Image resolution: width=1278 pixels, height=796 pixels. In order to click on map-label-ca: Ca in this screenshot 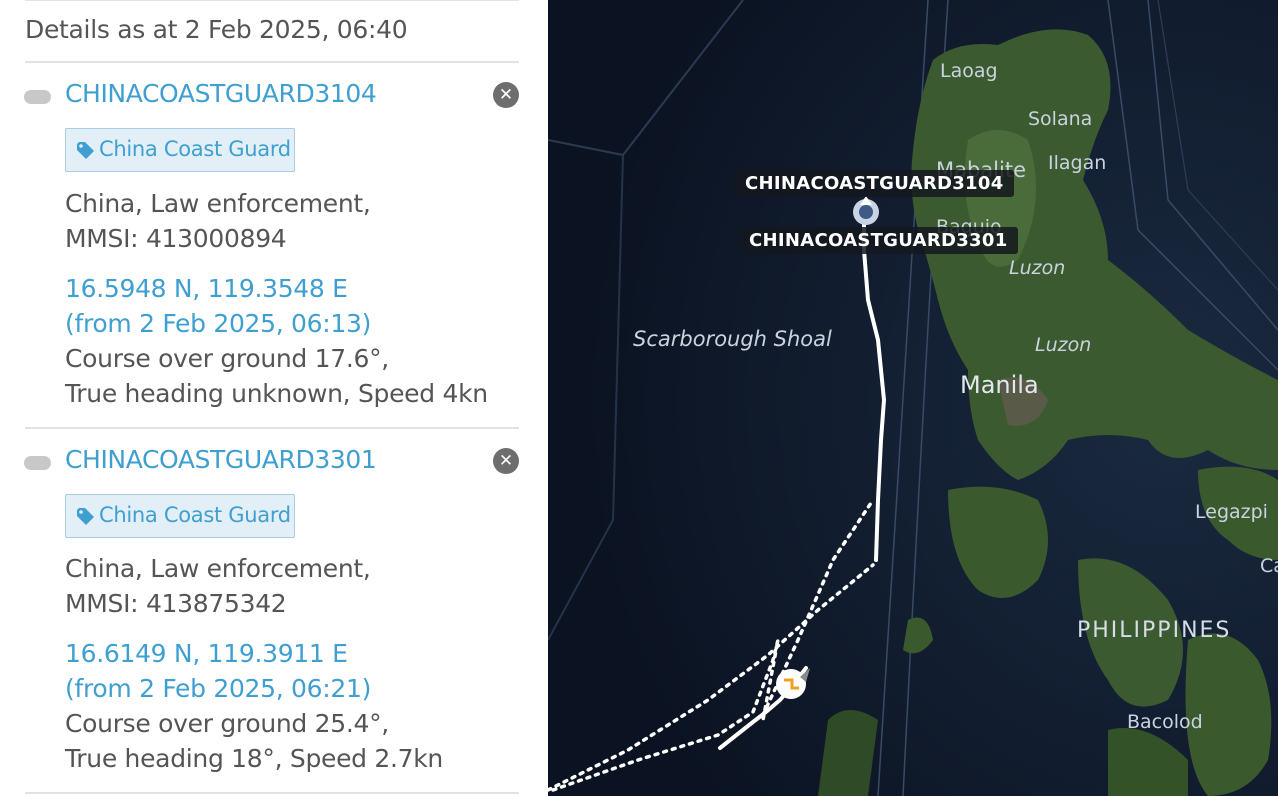, I will do `click(1269, 566)`.